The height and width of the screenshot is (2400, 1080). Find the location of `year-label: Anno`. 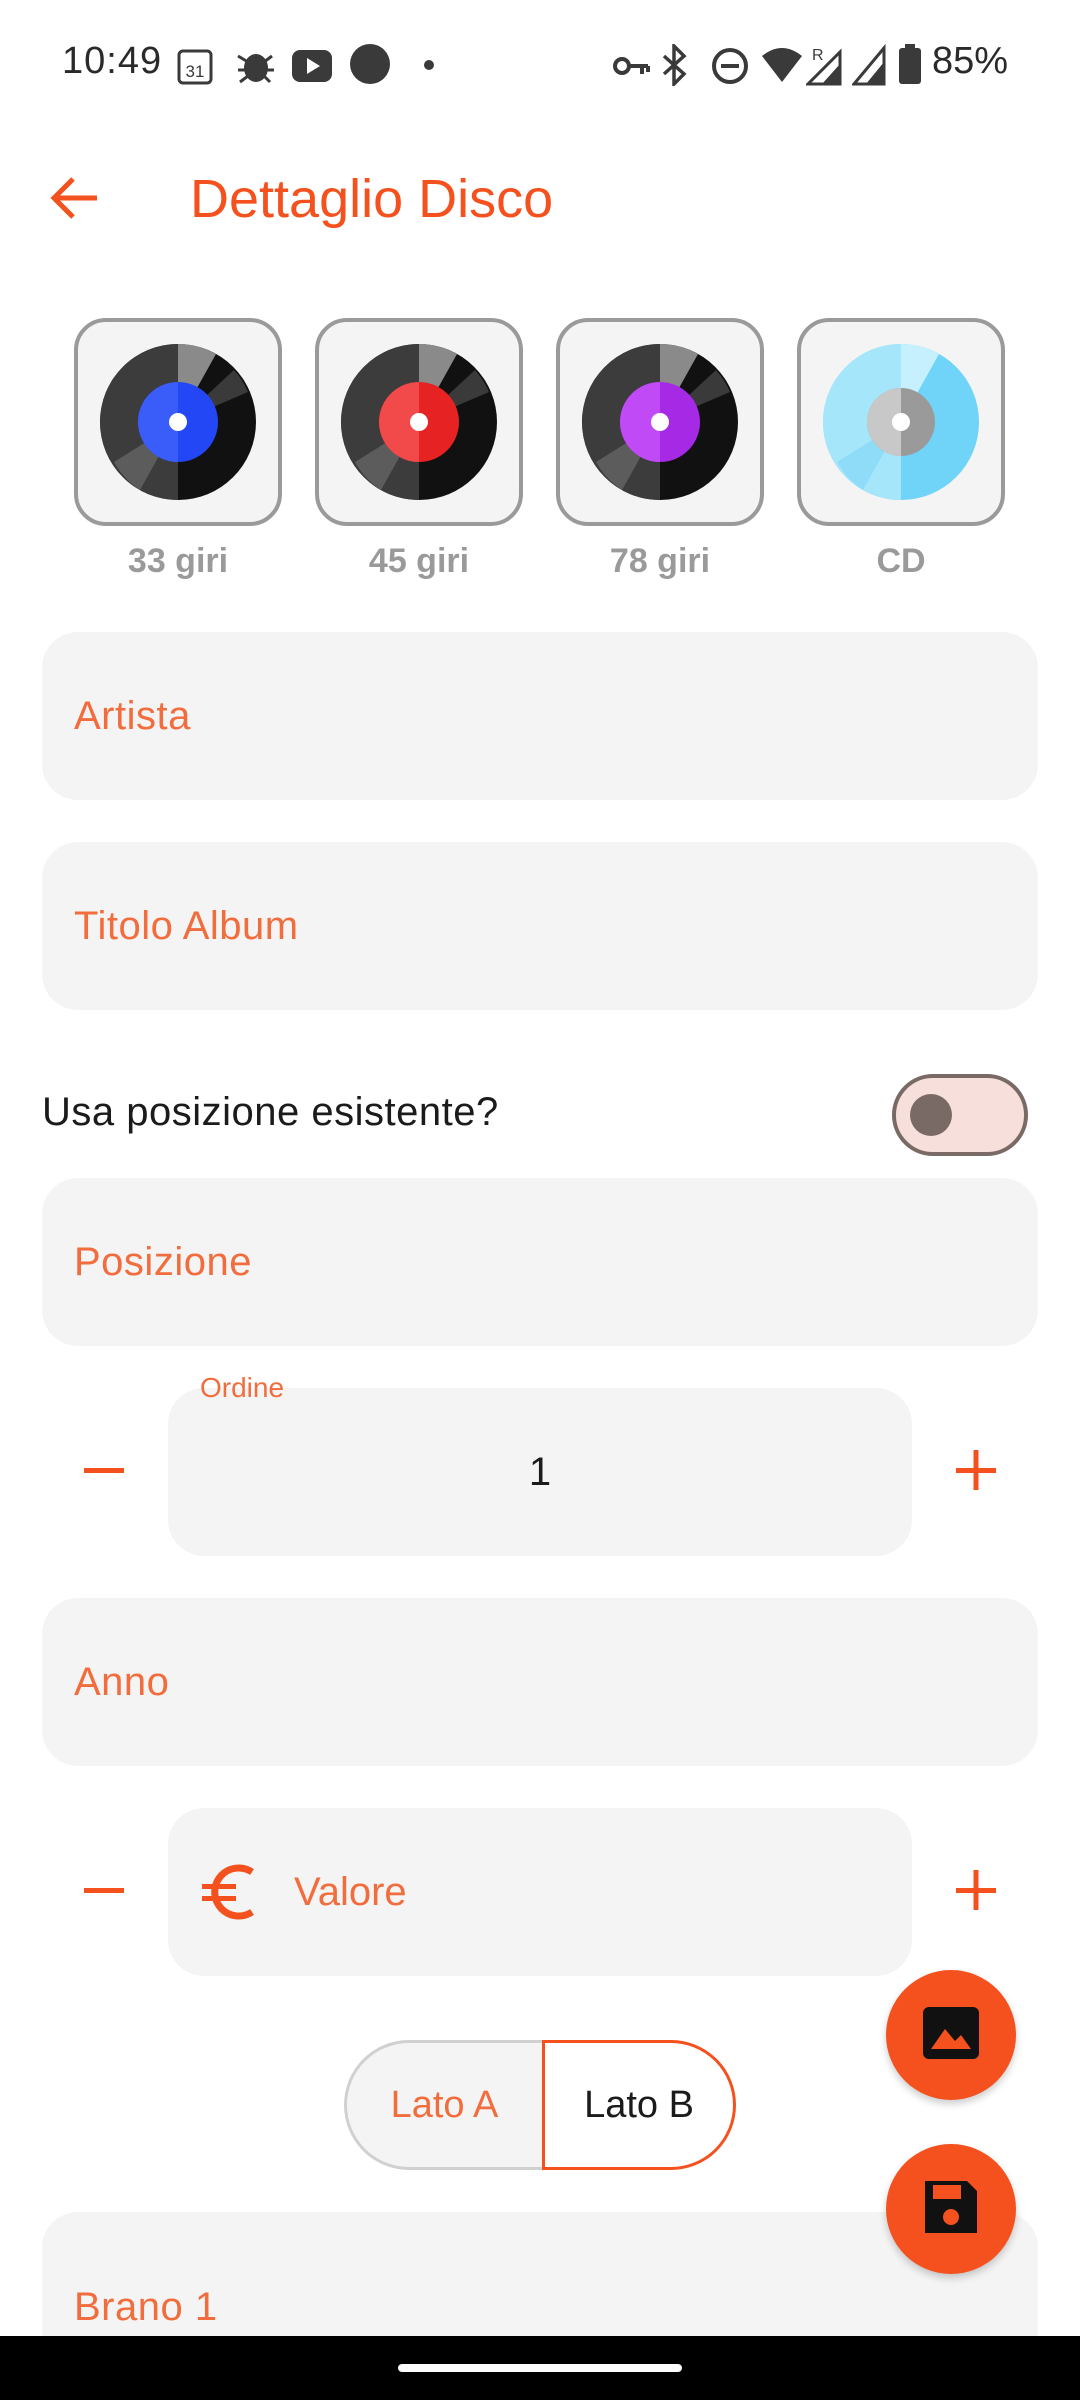

year-label: Anno is located at coordinates (122, 1681).